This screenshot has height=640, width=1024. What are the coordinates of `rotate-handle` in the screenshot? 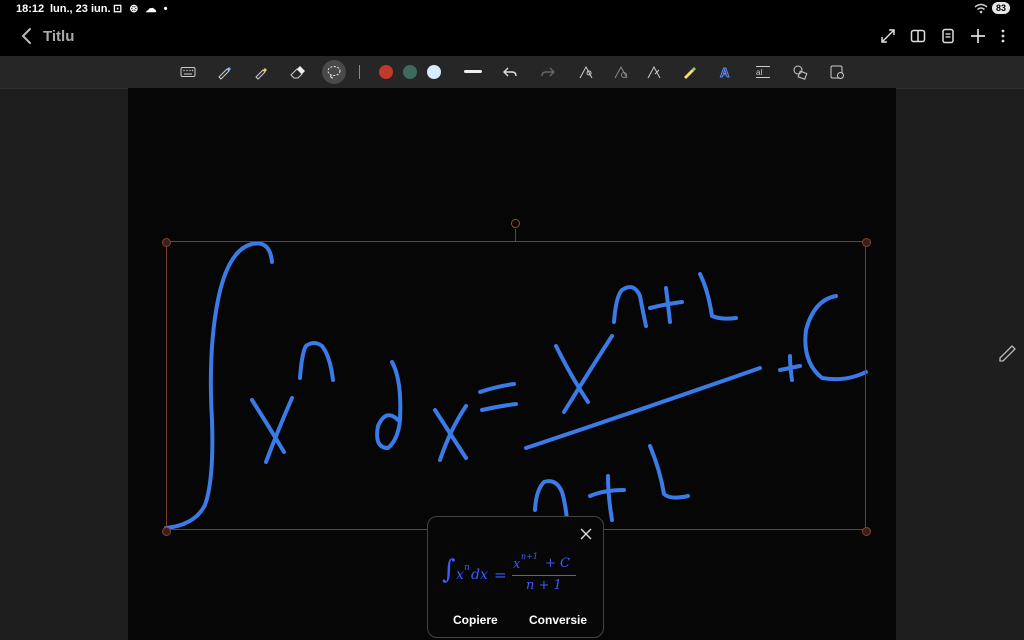 It's located at (515, 223).